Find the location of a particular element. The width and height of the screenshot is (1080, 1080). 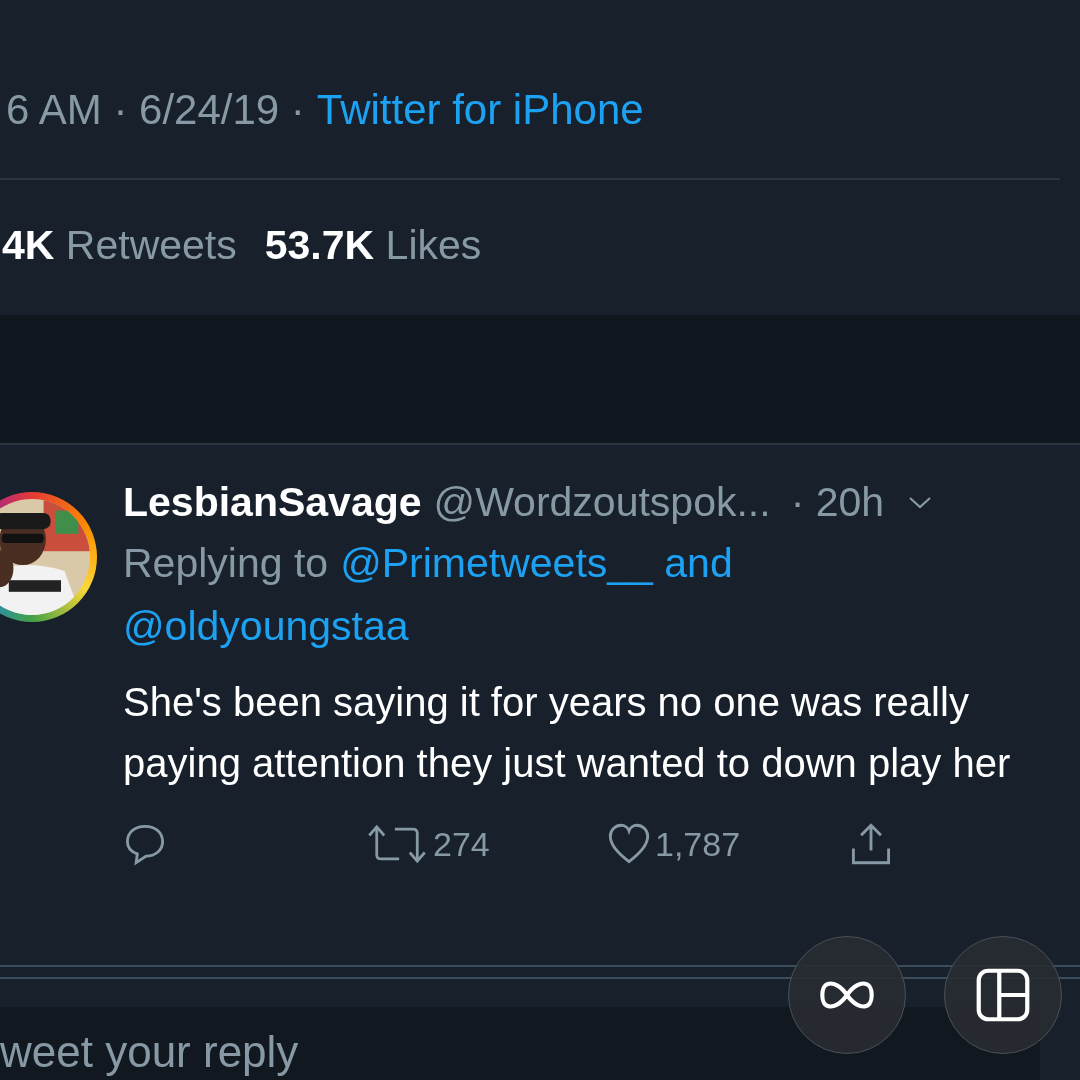

stat-count: 53.7K Likes is located at coordinates (373, 245).